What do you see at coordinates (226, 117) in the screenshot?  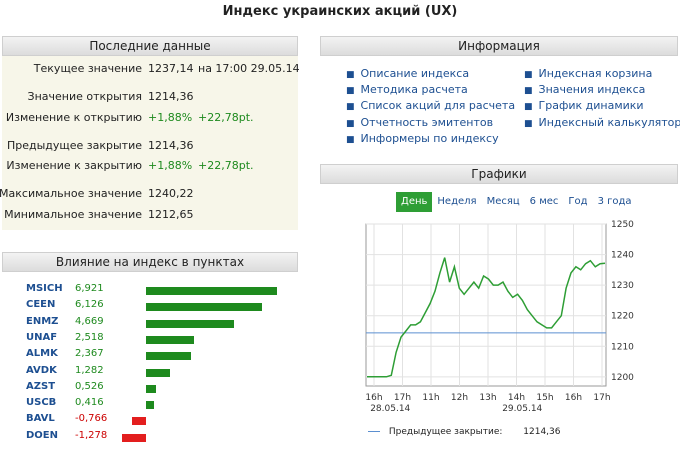 I see `change-open-pt: +22,78pt.` at bounding box center [226, 117].